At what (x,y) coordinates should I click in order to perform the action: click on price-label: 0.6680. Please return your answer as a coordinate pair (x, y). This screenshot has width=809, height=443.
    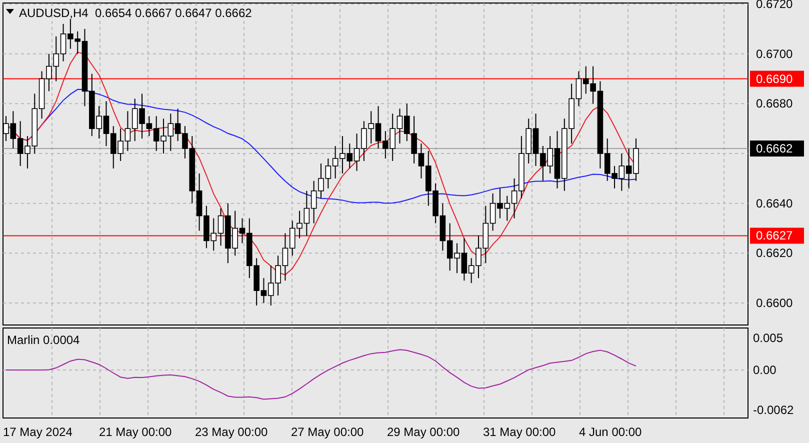
    Looking at the image, I should click on (774, 103).